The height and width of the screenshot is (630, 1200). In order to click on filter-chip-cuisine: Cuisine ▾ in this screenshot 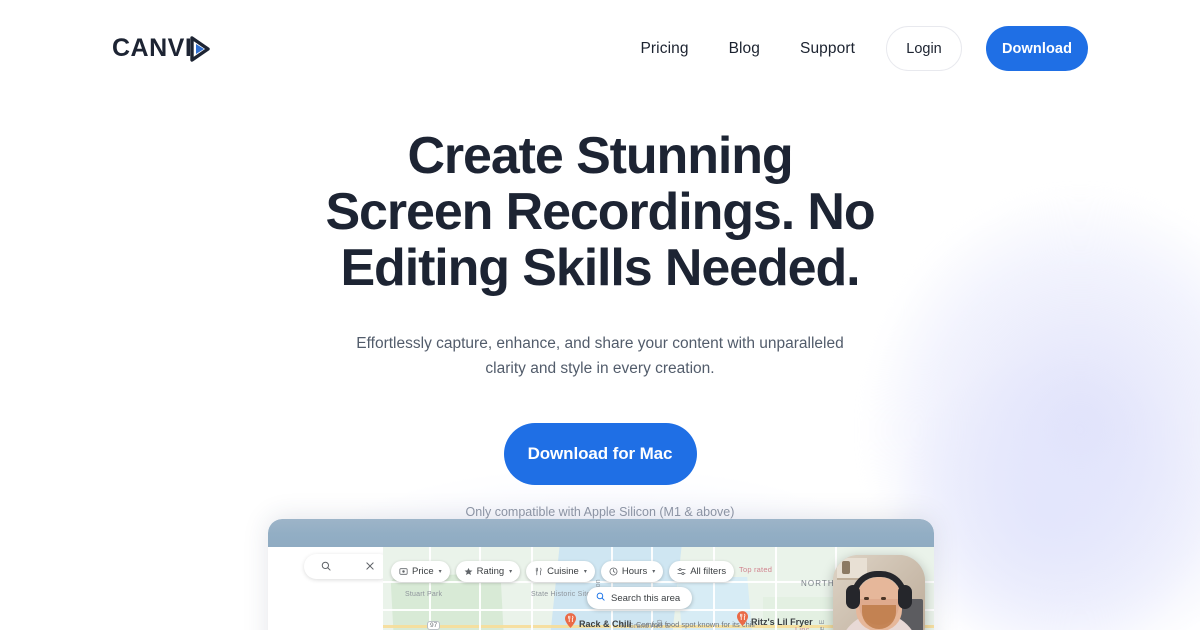, I will do `click(560, 571)`.